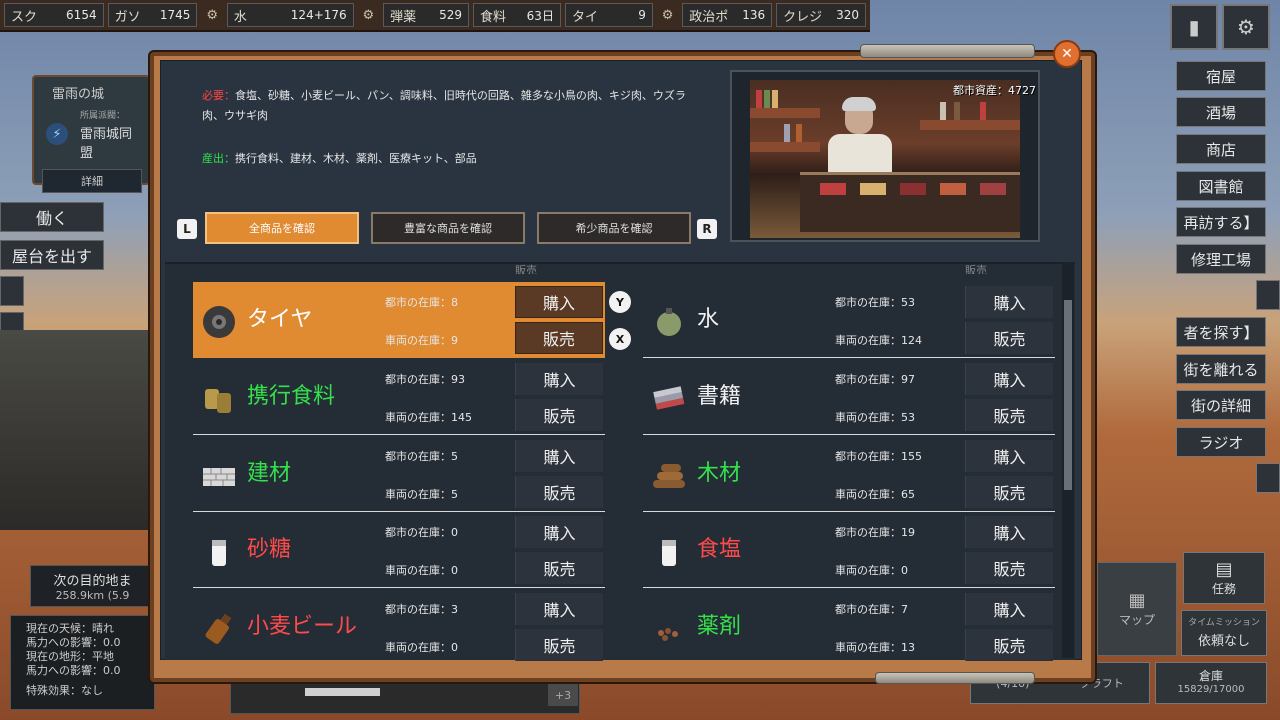 This screenshot has height=720, width=1280. What do you see at coordinates (1068, 395) in the screenshot?
I see `scrollbar-thumb` at bounding box center [1068, 395].